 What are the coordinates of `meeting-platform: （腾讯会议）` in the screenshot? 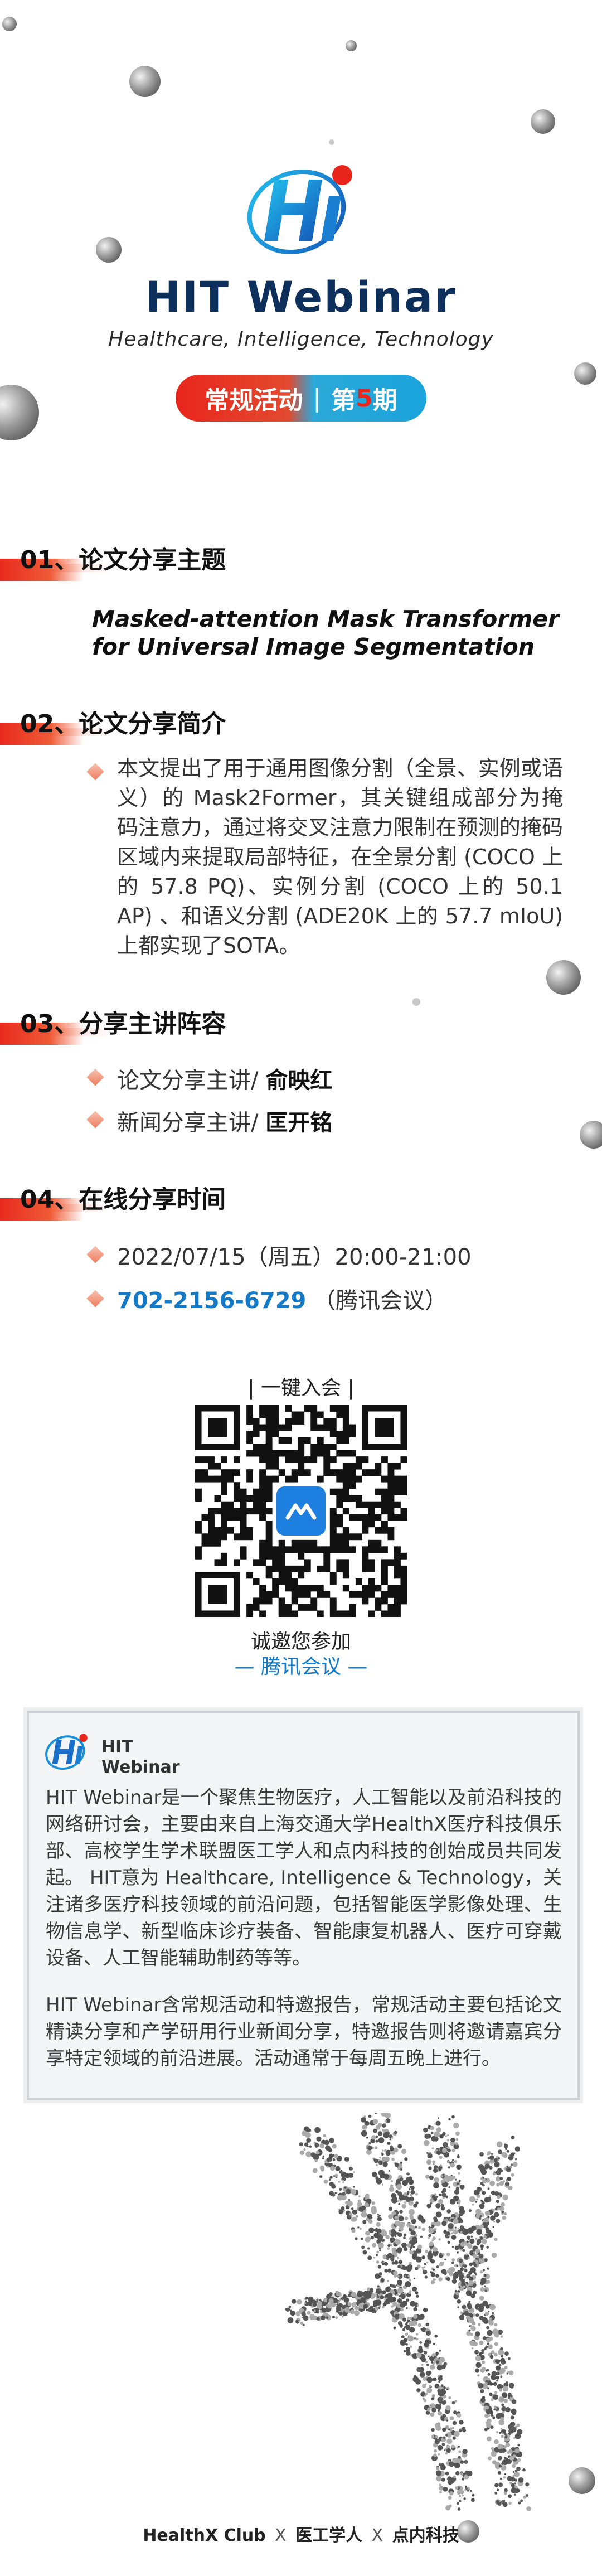 It's located at (380, 1301).